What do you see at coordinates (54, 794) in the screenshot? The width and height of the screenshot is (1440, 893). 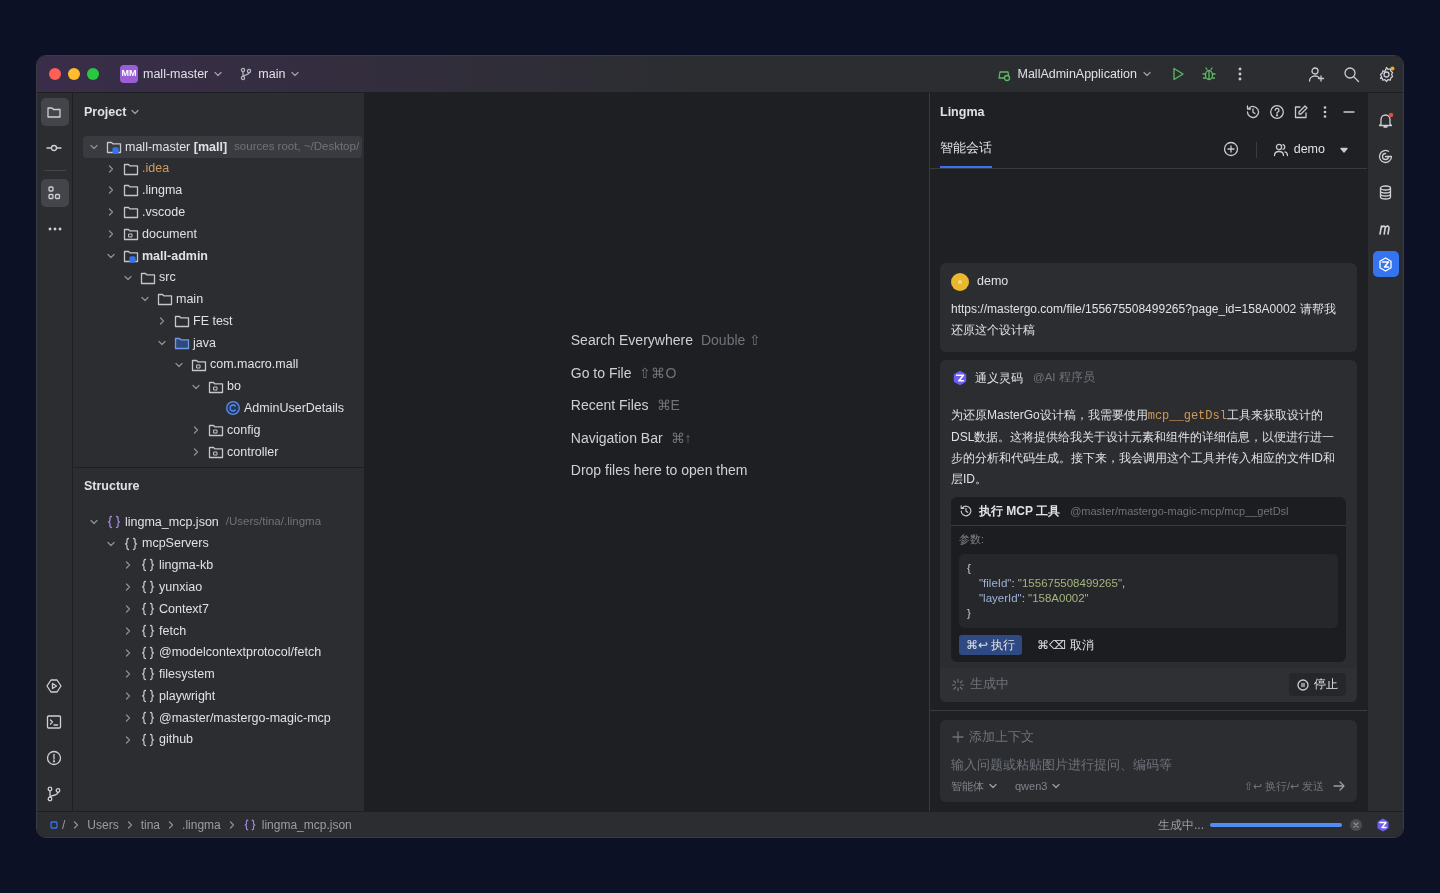 I see `branch-icon` at bounding box center [54, 794].